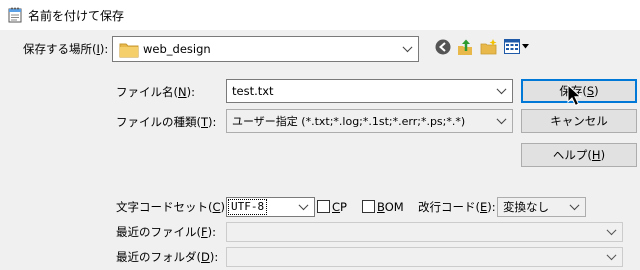  Describe the element at coordinates (177, 49) in the screenshot. I see `location-value: web_design` at that location.